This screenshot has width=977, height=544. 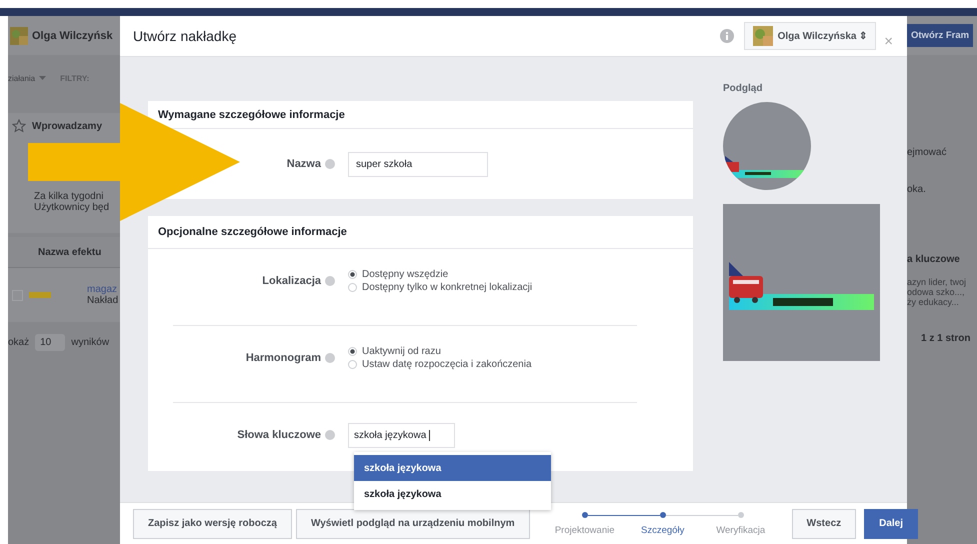 What do you see at coordinates (824, 523) in the screenshot?
I see `back-button: Wstecz` at bounding box center [824, 523].